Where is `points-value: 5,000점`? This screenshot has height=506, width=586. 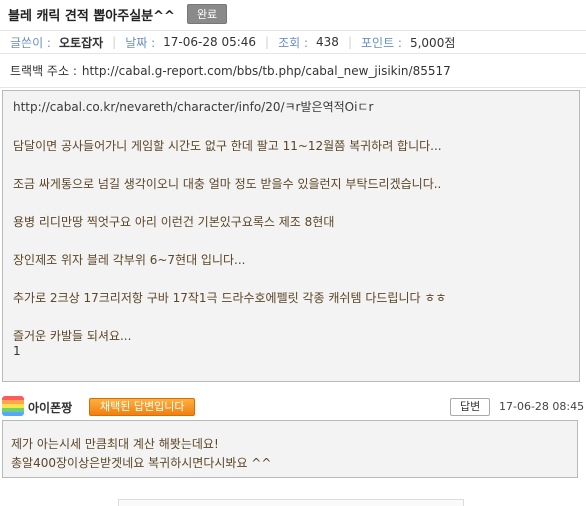
points-value: 5,000점 is located at coordinates (432, 42).